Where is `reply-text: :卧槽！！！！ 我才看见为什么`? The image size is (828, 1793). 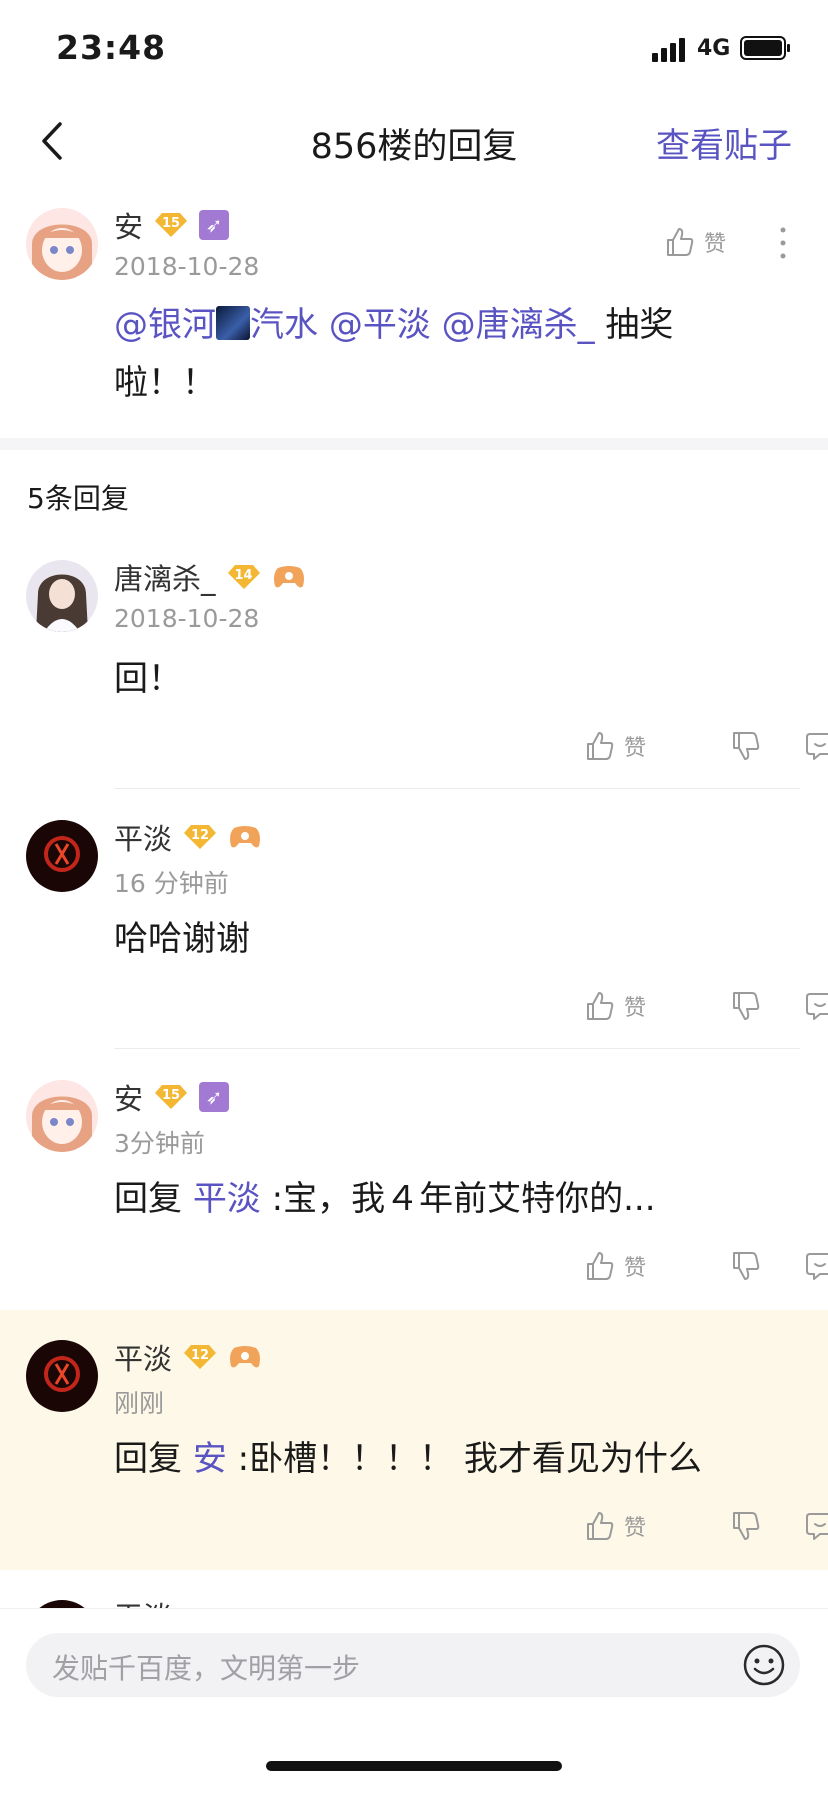 reply-text: :卧槽！！！！ 我才看见为什么 is located at coordinates (464, 1459).